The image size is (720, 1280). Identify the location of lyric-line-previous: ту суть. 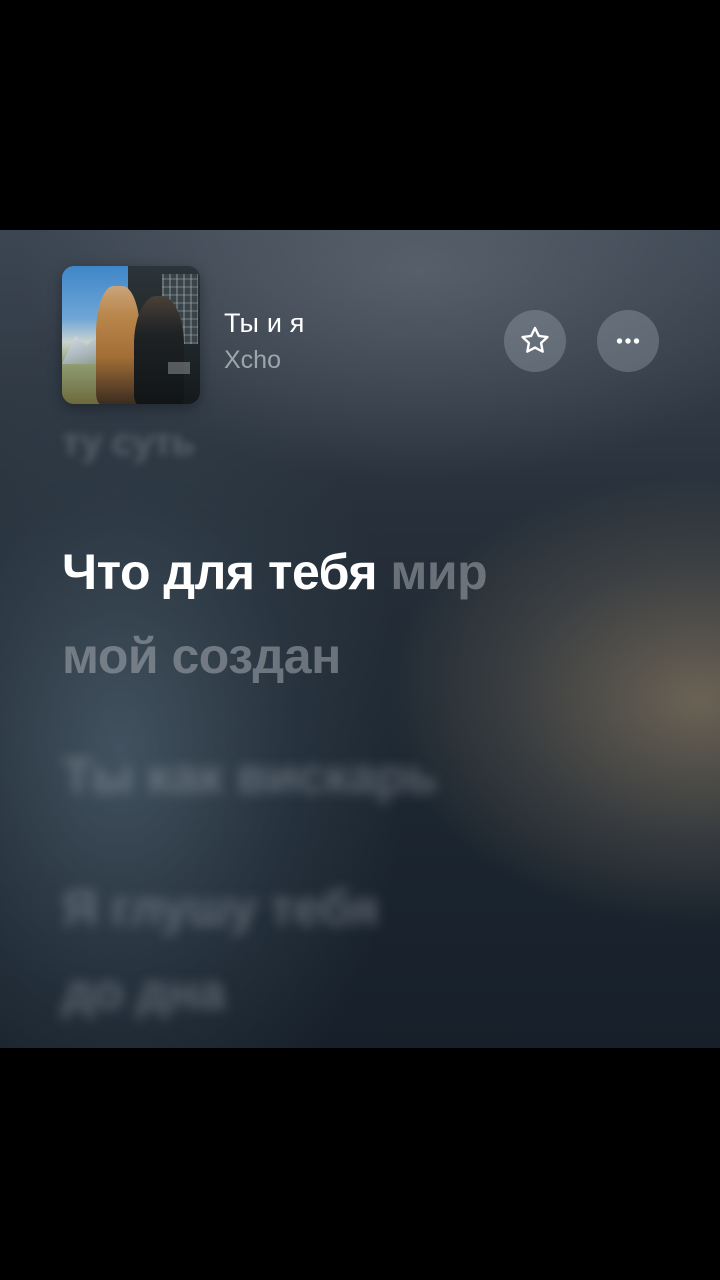
(128, 443).